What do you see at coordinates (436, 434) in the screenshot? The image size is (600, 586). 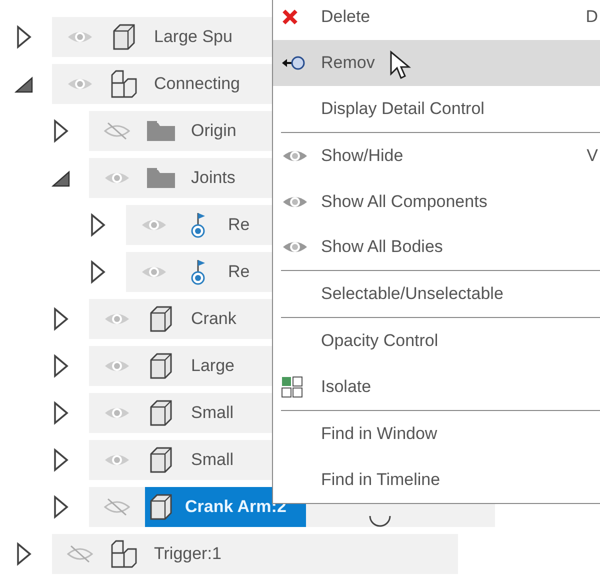 I see `menu-item: Find in Window` at bounding box center [436, 434].